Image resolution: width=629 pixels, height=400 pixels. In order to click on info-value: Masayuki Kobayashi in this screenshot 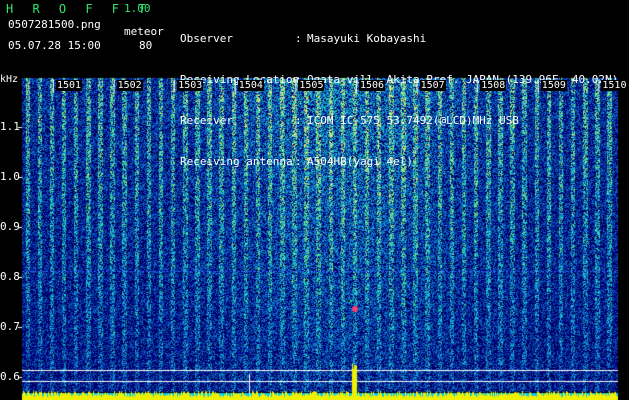, I will do `click(367, 38)`.